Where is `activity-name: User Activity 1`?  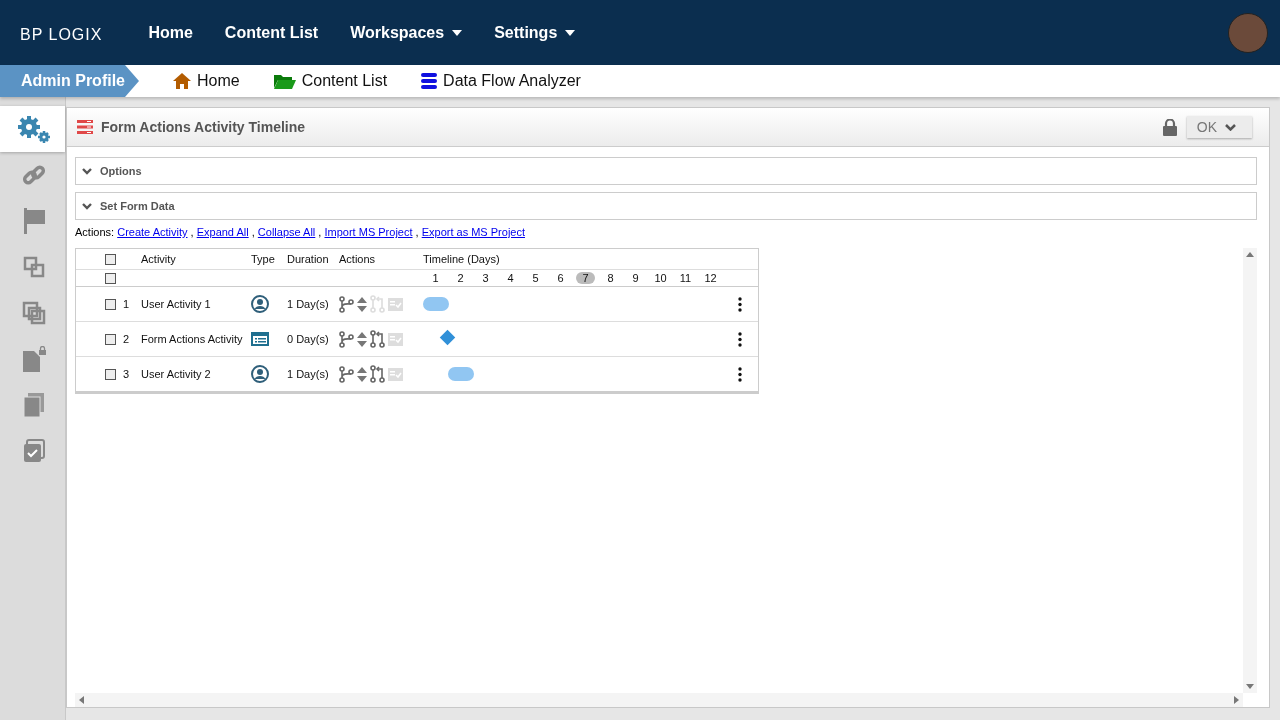 activity-name: User Activity 1 is located at coordinates (196, 304).